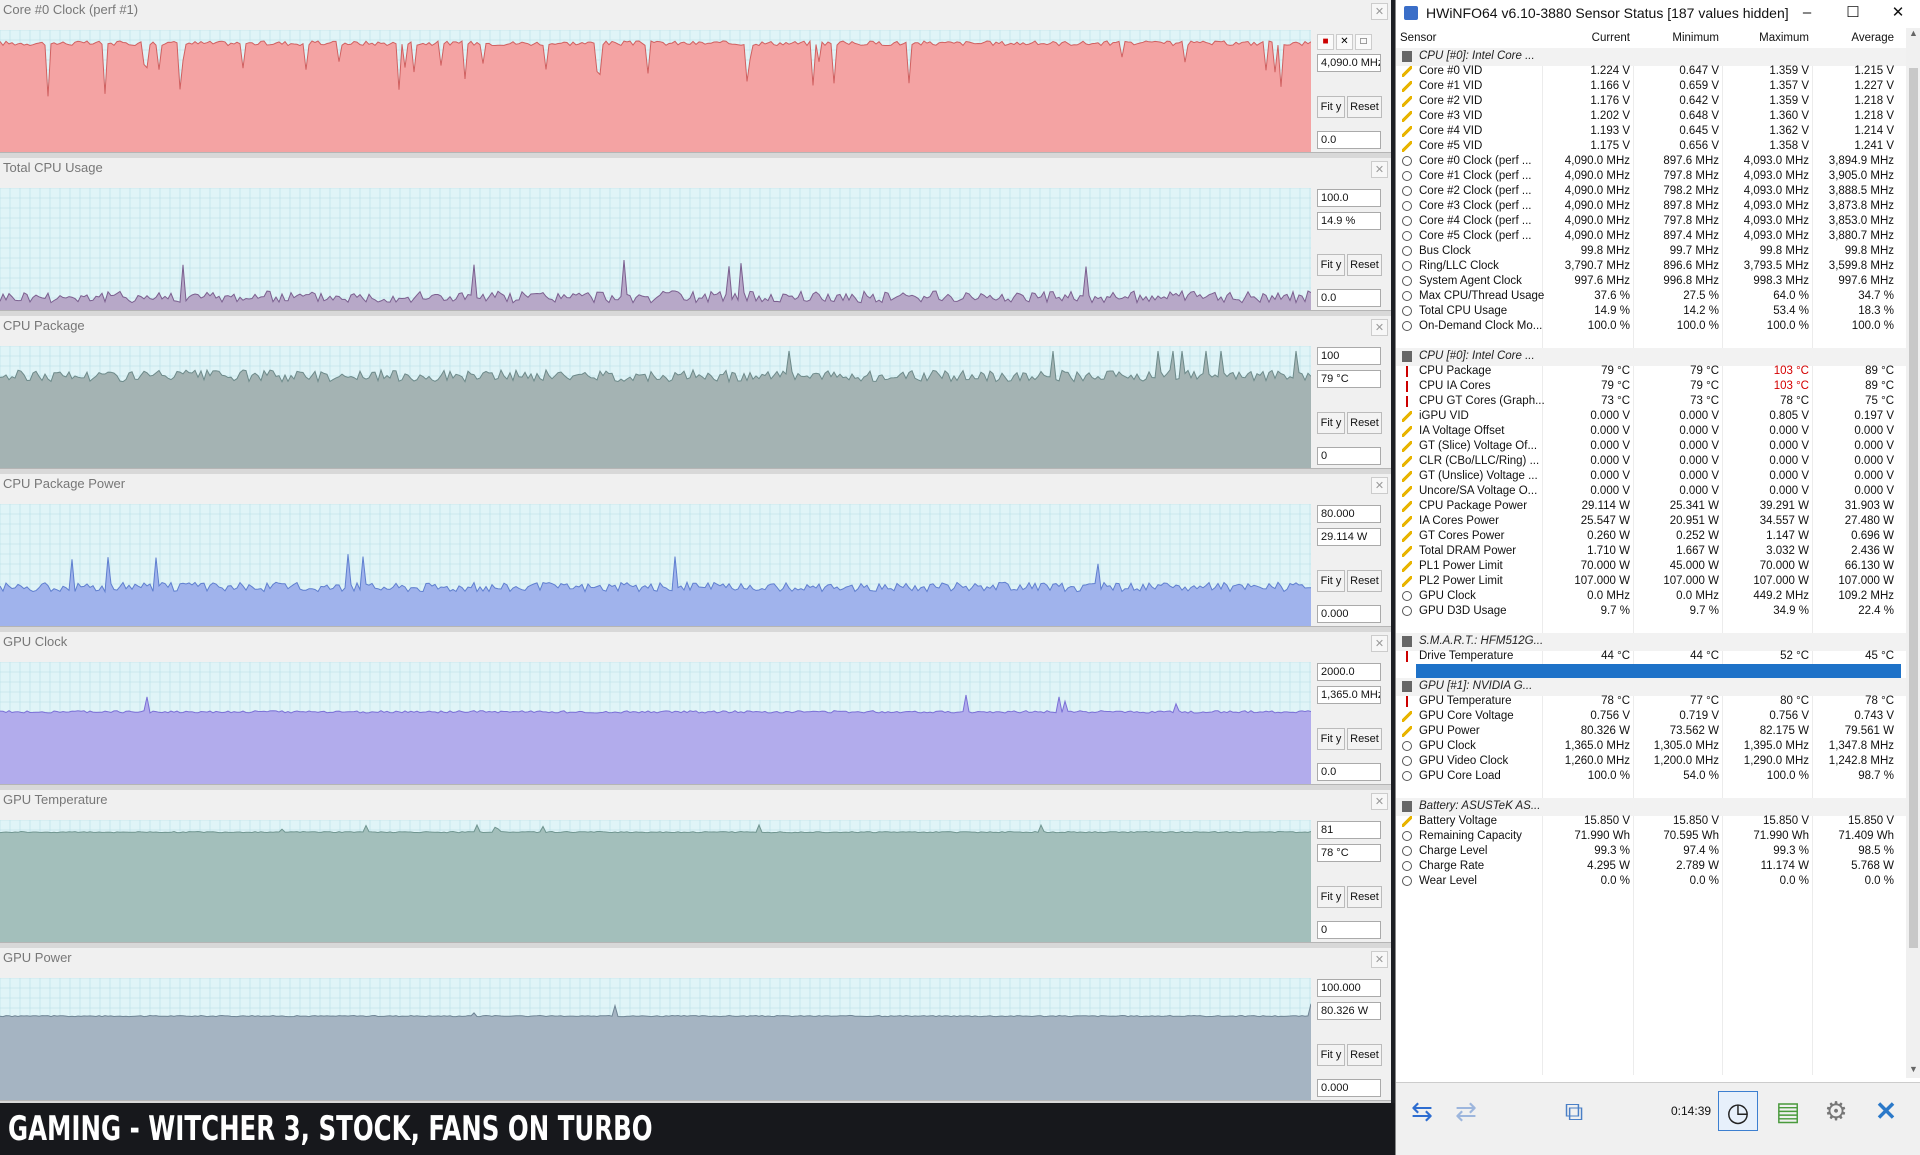 The height and width of the screenshot is (1155, 1920). Describe the element at coordinates (1407, 251) in the screenshot. I see `clock-icon` at that location.